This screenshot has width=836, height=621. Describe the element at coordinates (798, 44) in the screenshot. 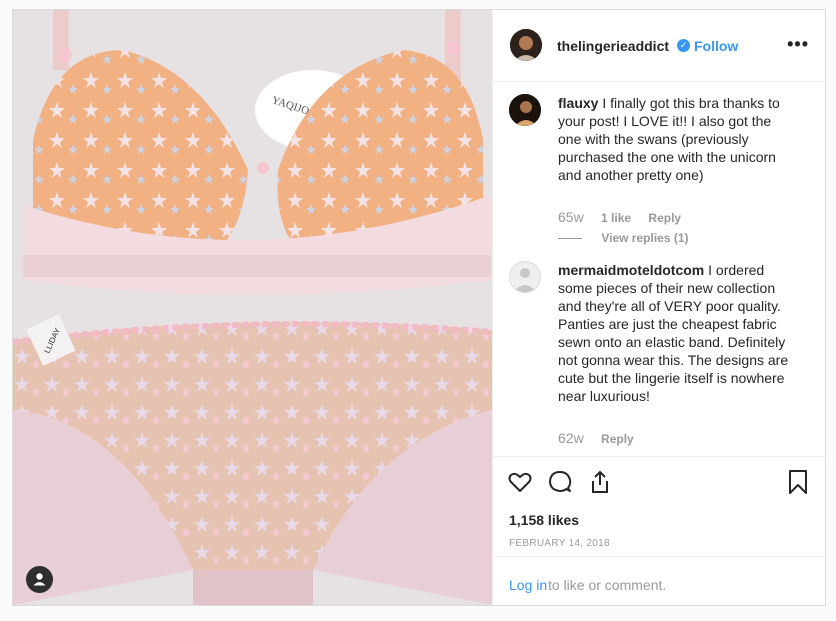

I see `more-options-icon: •••` at that location.